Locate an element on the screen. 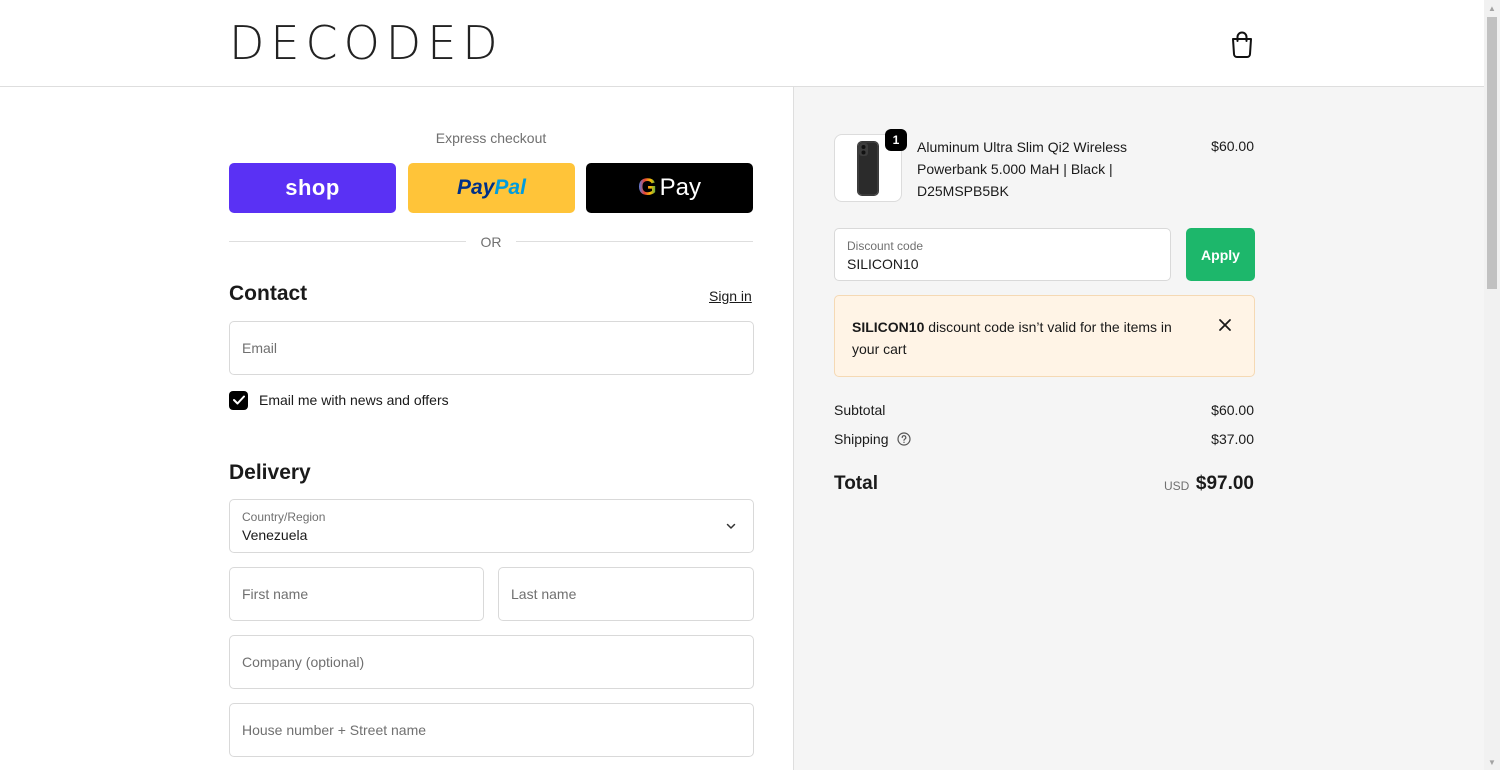  paypal-button: Pay Pal is located at coordinates (491, 188).